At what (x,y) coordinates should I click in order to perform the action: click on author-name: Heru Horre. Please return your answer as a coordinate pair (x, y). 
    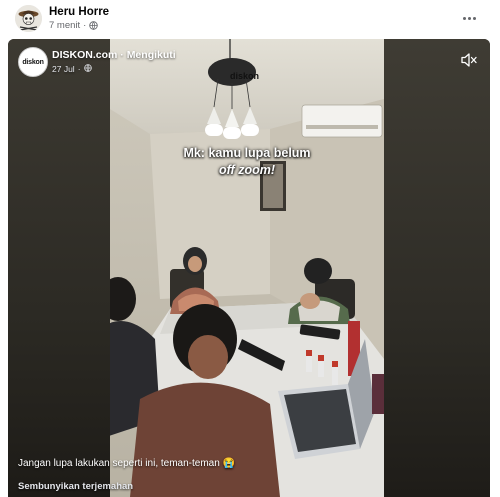
    Looking at the image, I should click on (79, 12).